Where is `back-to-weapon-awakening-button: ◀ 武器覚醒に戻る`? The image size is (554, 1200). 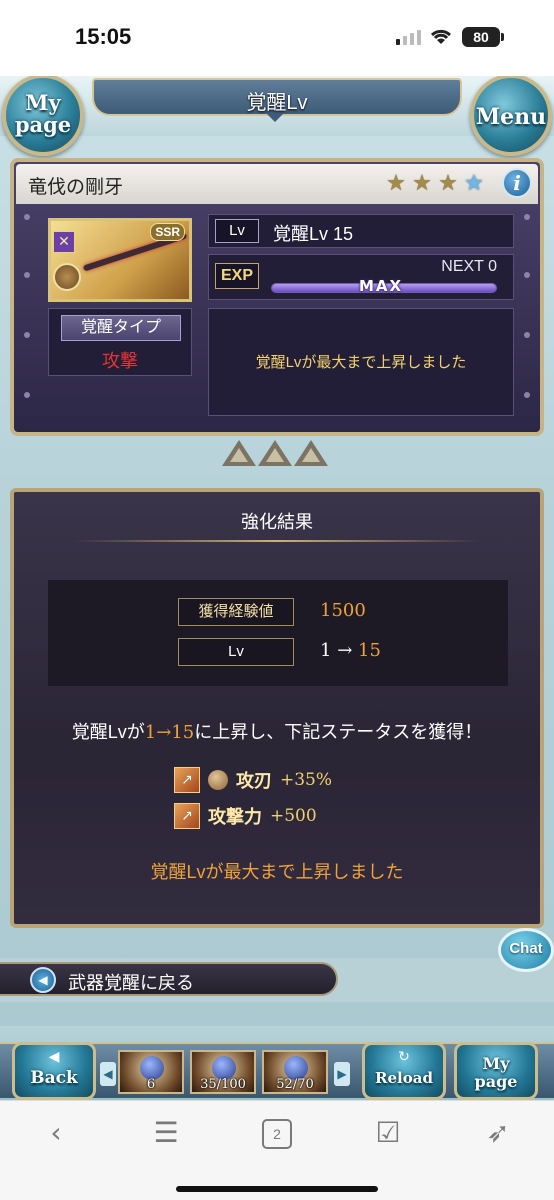
back-to-weapon-awakening-button: ◀ 武器覚醒に戻る is located at coordinates (169, 979).